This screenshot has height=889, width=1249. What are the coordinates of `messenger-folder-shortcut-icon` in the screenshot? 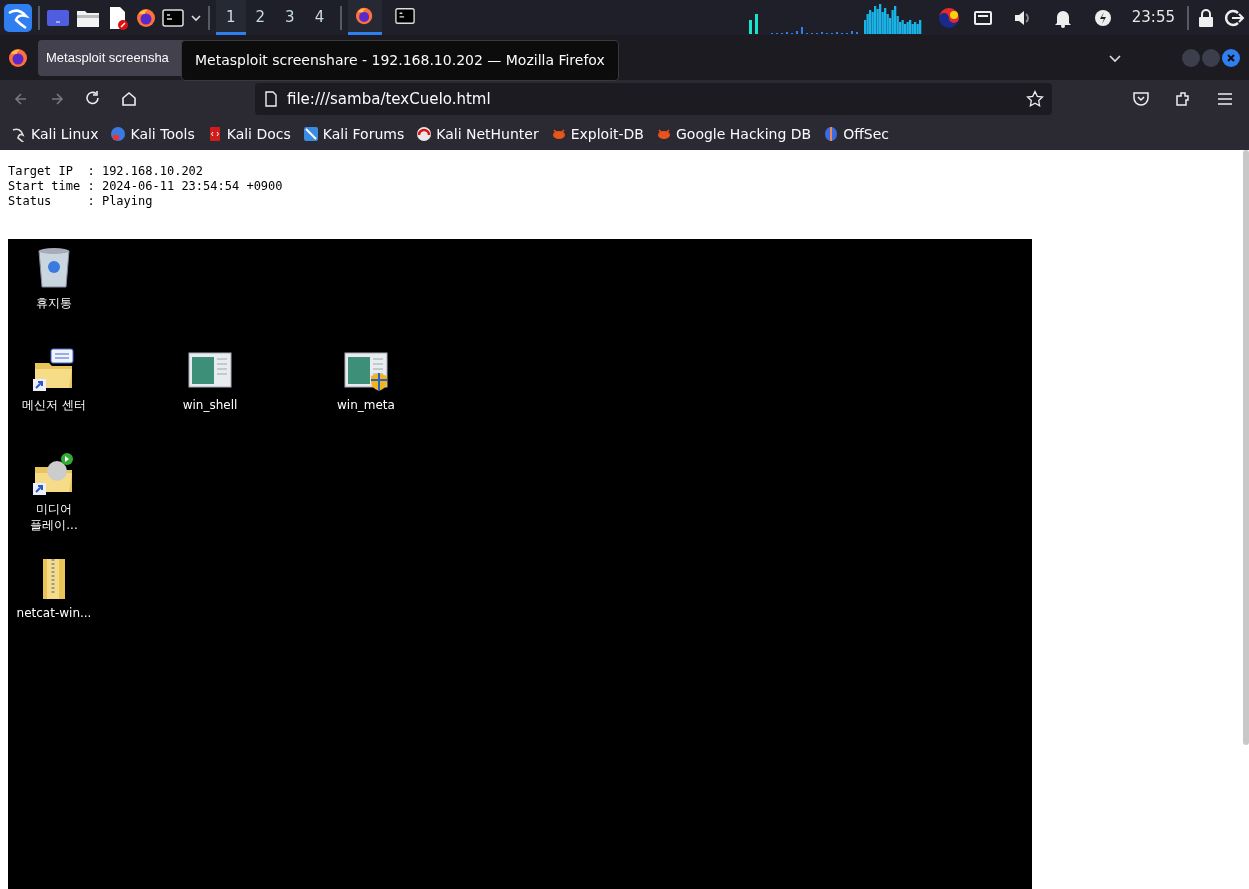 It's located at (54, 370).